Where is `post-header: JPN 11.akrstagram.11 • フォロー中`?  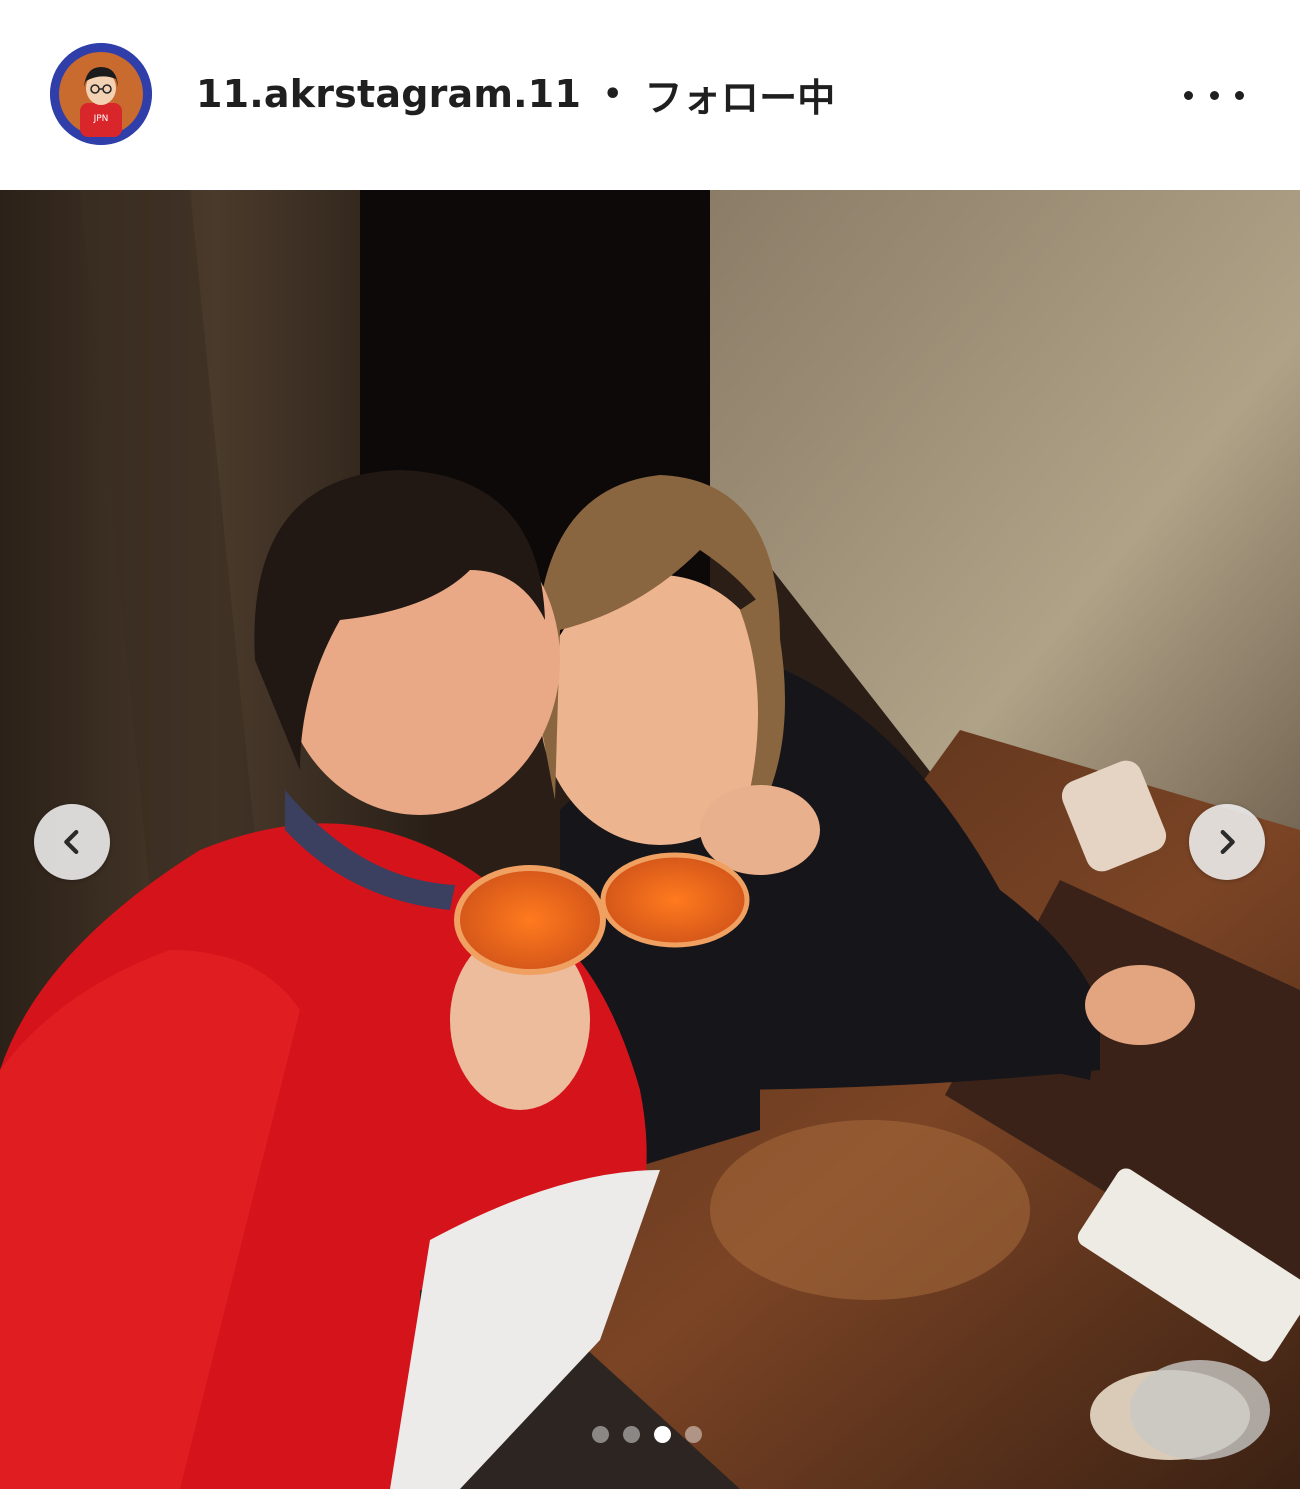 post-header: JPN 11.akrstagram.11 • フォロー中 is located at coordinates (650, 95).